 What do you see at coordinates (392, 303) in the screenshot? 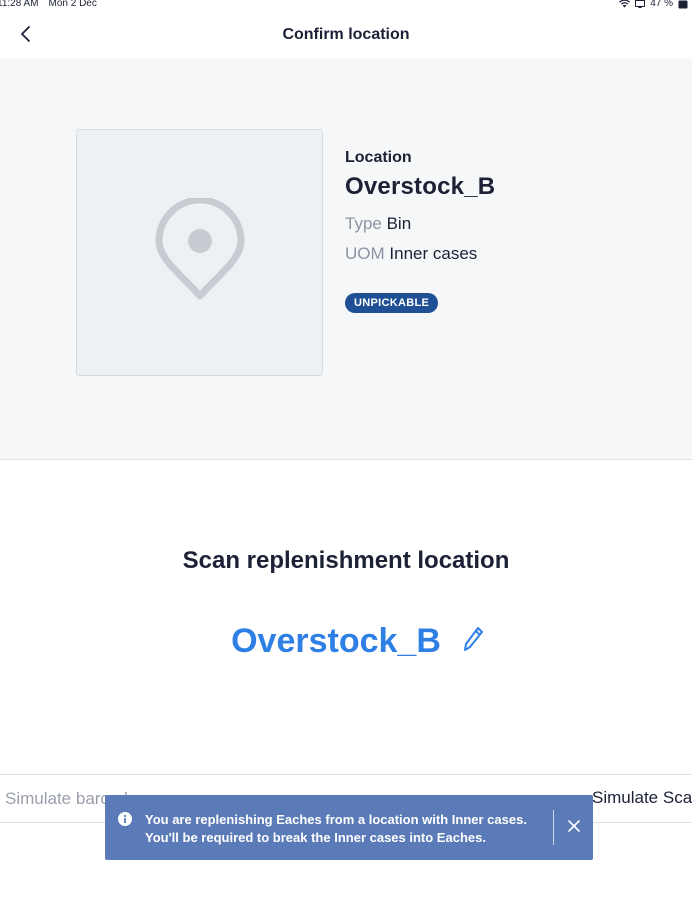
I see `status-badge: UNPICKABLE` at bounding box center [392, 303].